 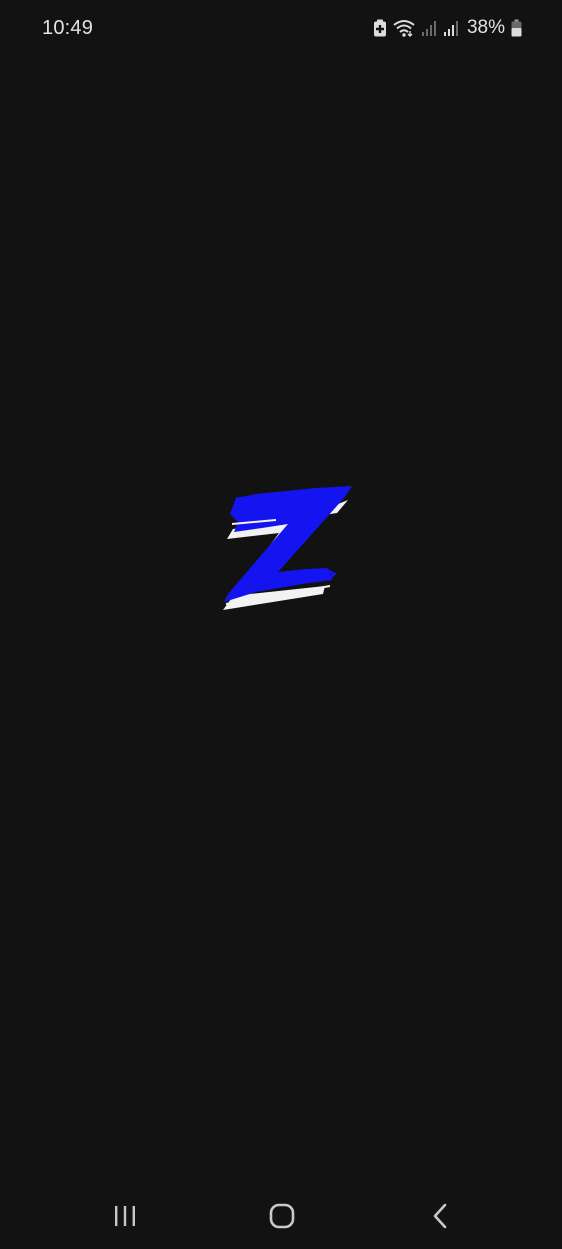 I want to click on navigation-bar, so click(x=281, y=1217).